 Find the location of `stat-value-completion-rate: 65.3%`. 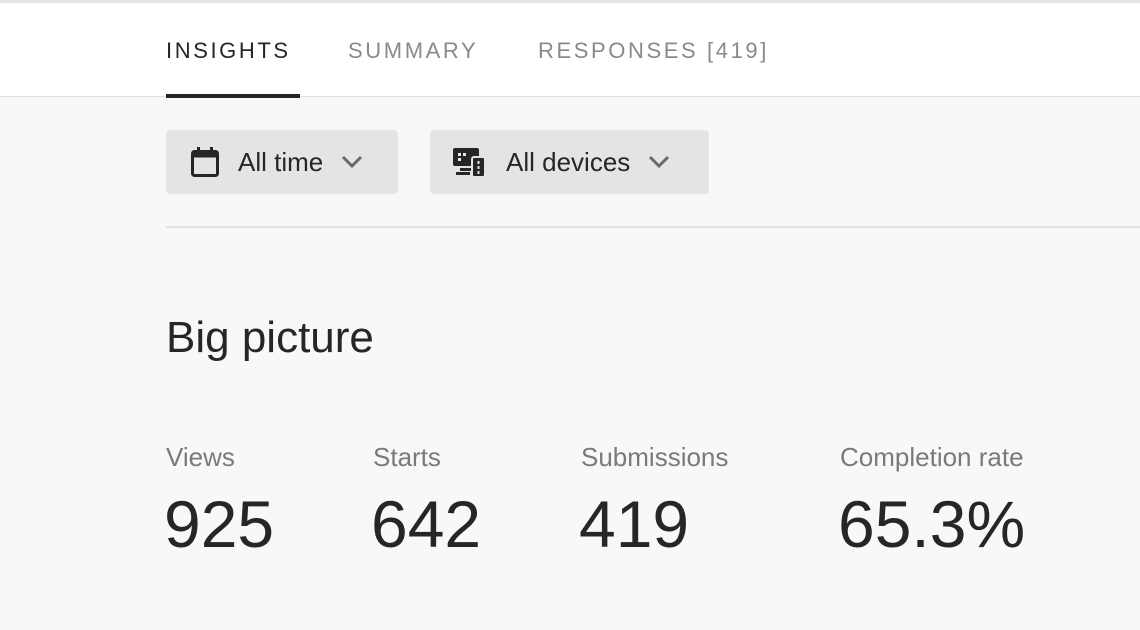

stat-value-completion-rate: 65.3% is located at coordinates (932, 524).